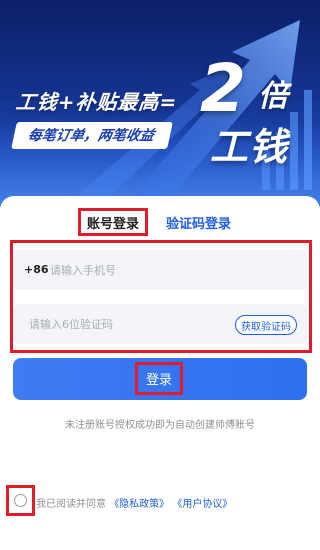  What do you see at coordinates (20, 500) in the screenshot?
I see `agreement-checkbox-highlight` at bounding box center [20, 500].